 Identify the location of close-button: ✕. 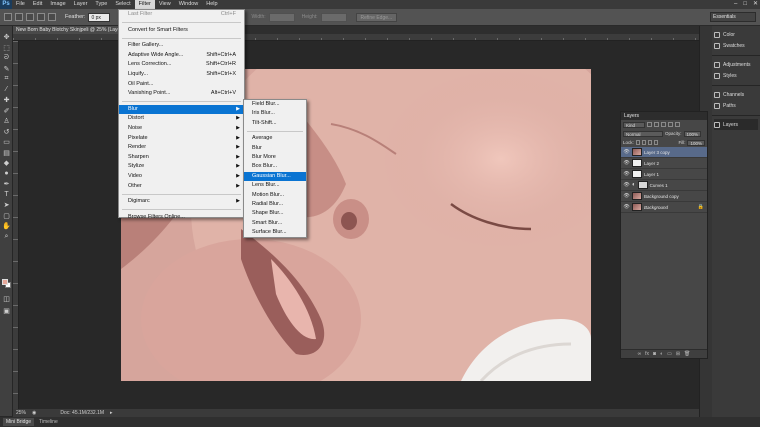
(755, 4).